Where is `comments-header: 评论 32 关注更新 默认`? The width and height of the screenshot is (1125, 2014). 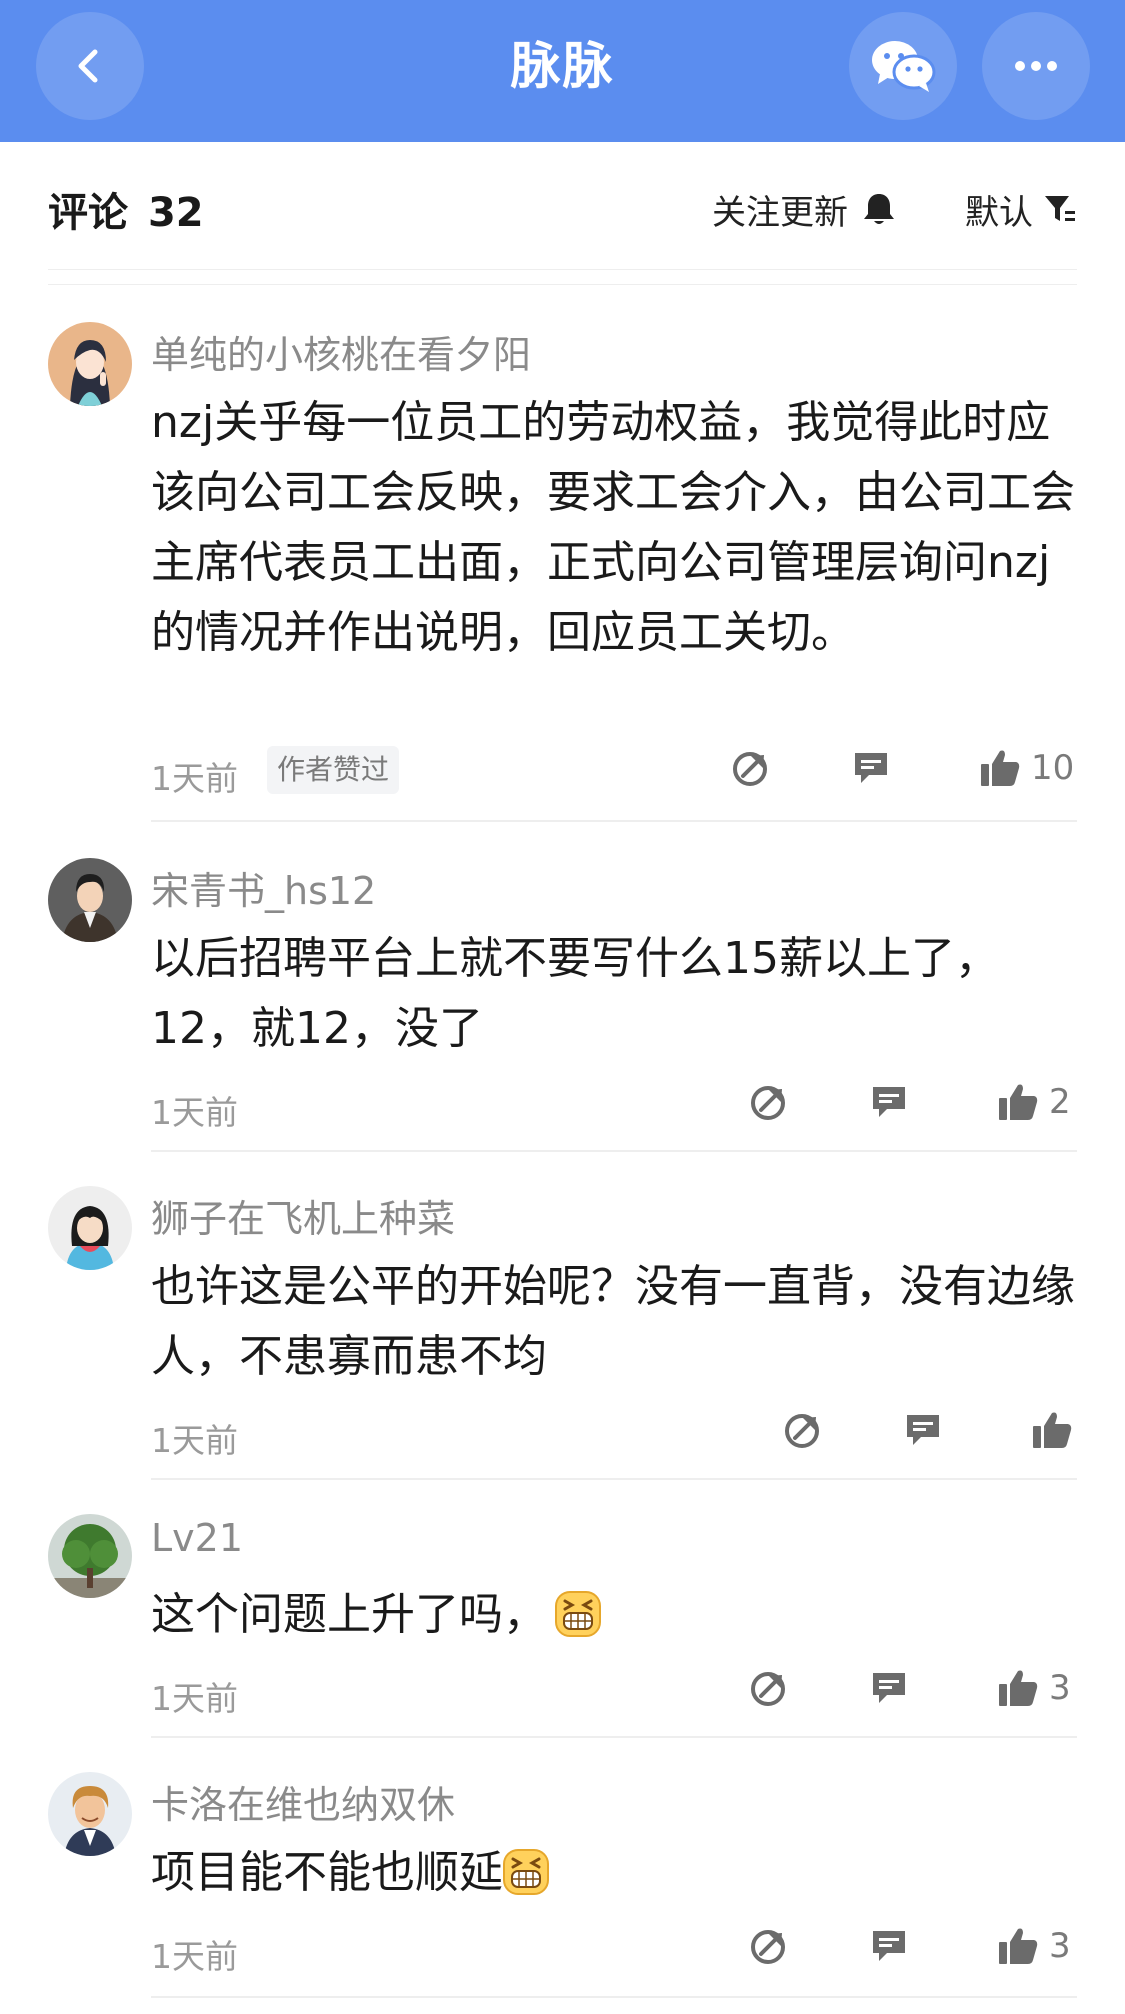
comments-header: 评论 32 关注更新 默认 is located at coordinates (562, 206).